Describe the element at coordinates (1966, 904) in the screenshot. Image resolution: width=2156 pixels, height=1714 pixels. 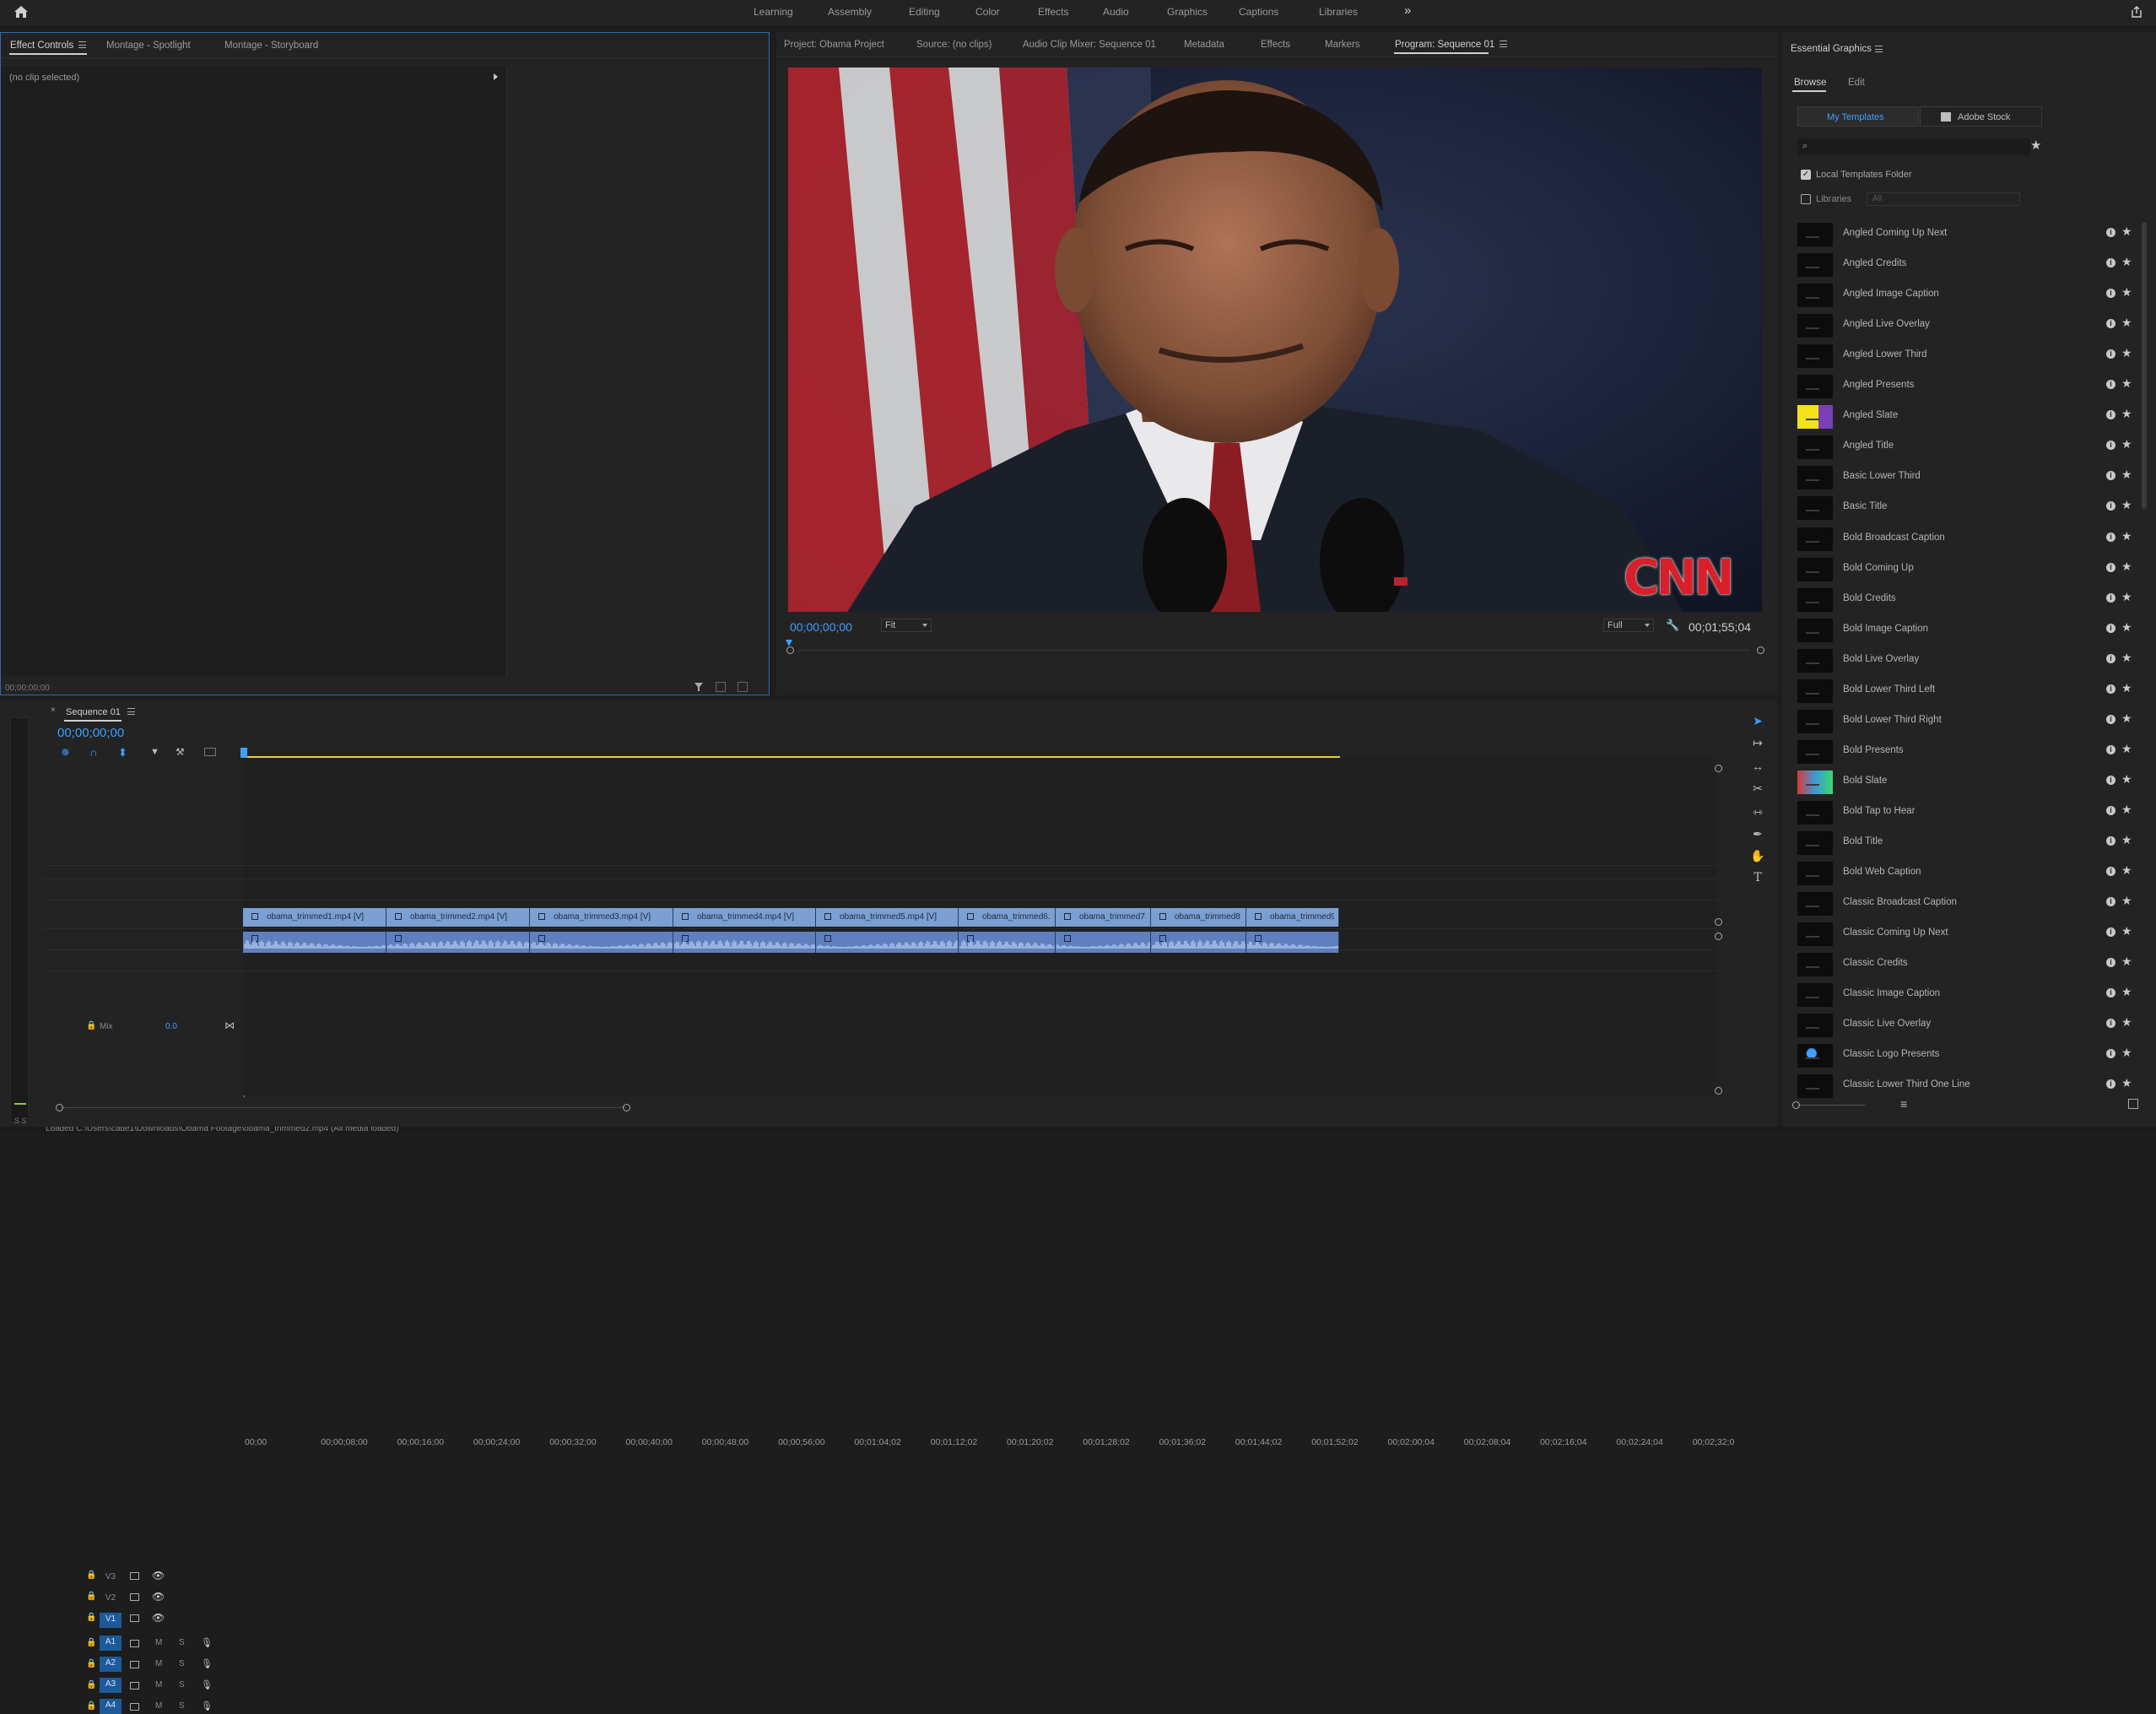
I see `template-item: Classic Broadcast Caption i ★` at that location.